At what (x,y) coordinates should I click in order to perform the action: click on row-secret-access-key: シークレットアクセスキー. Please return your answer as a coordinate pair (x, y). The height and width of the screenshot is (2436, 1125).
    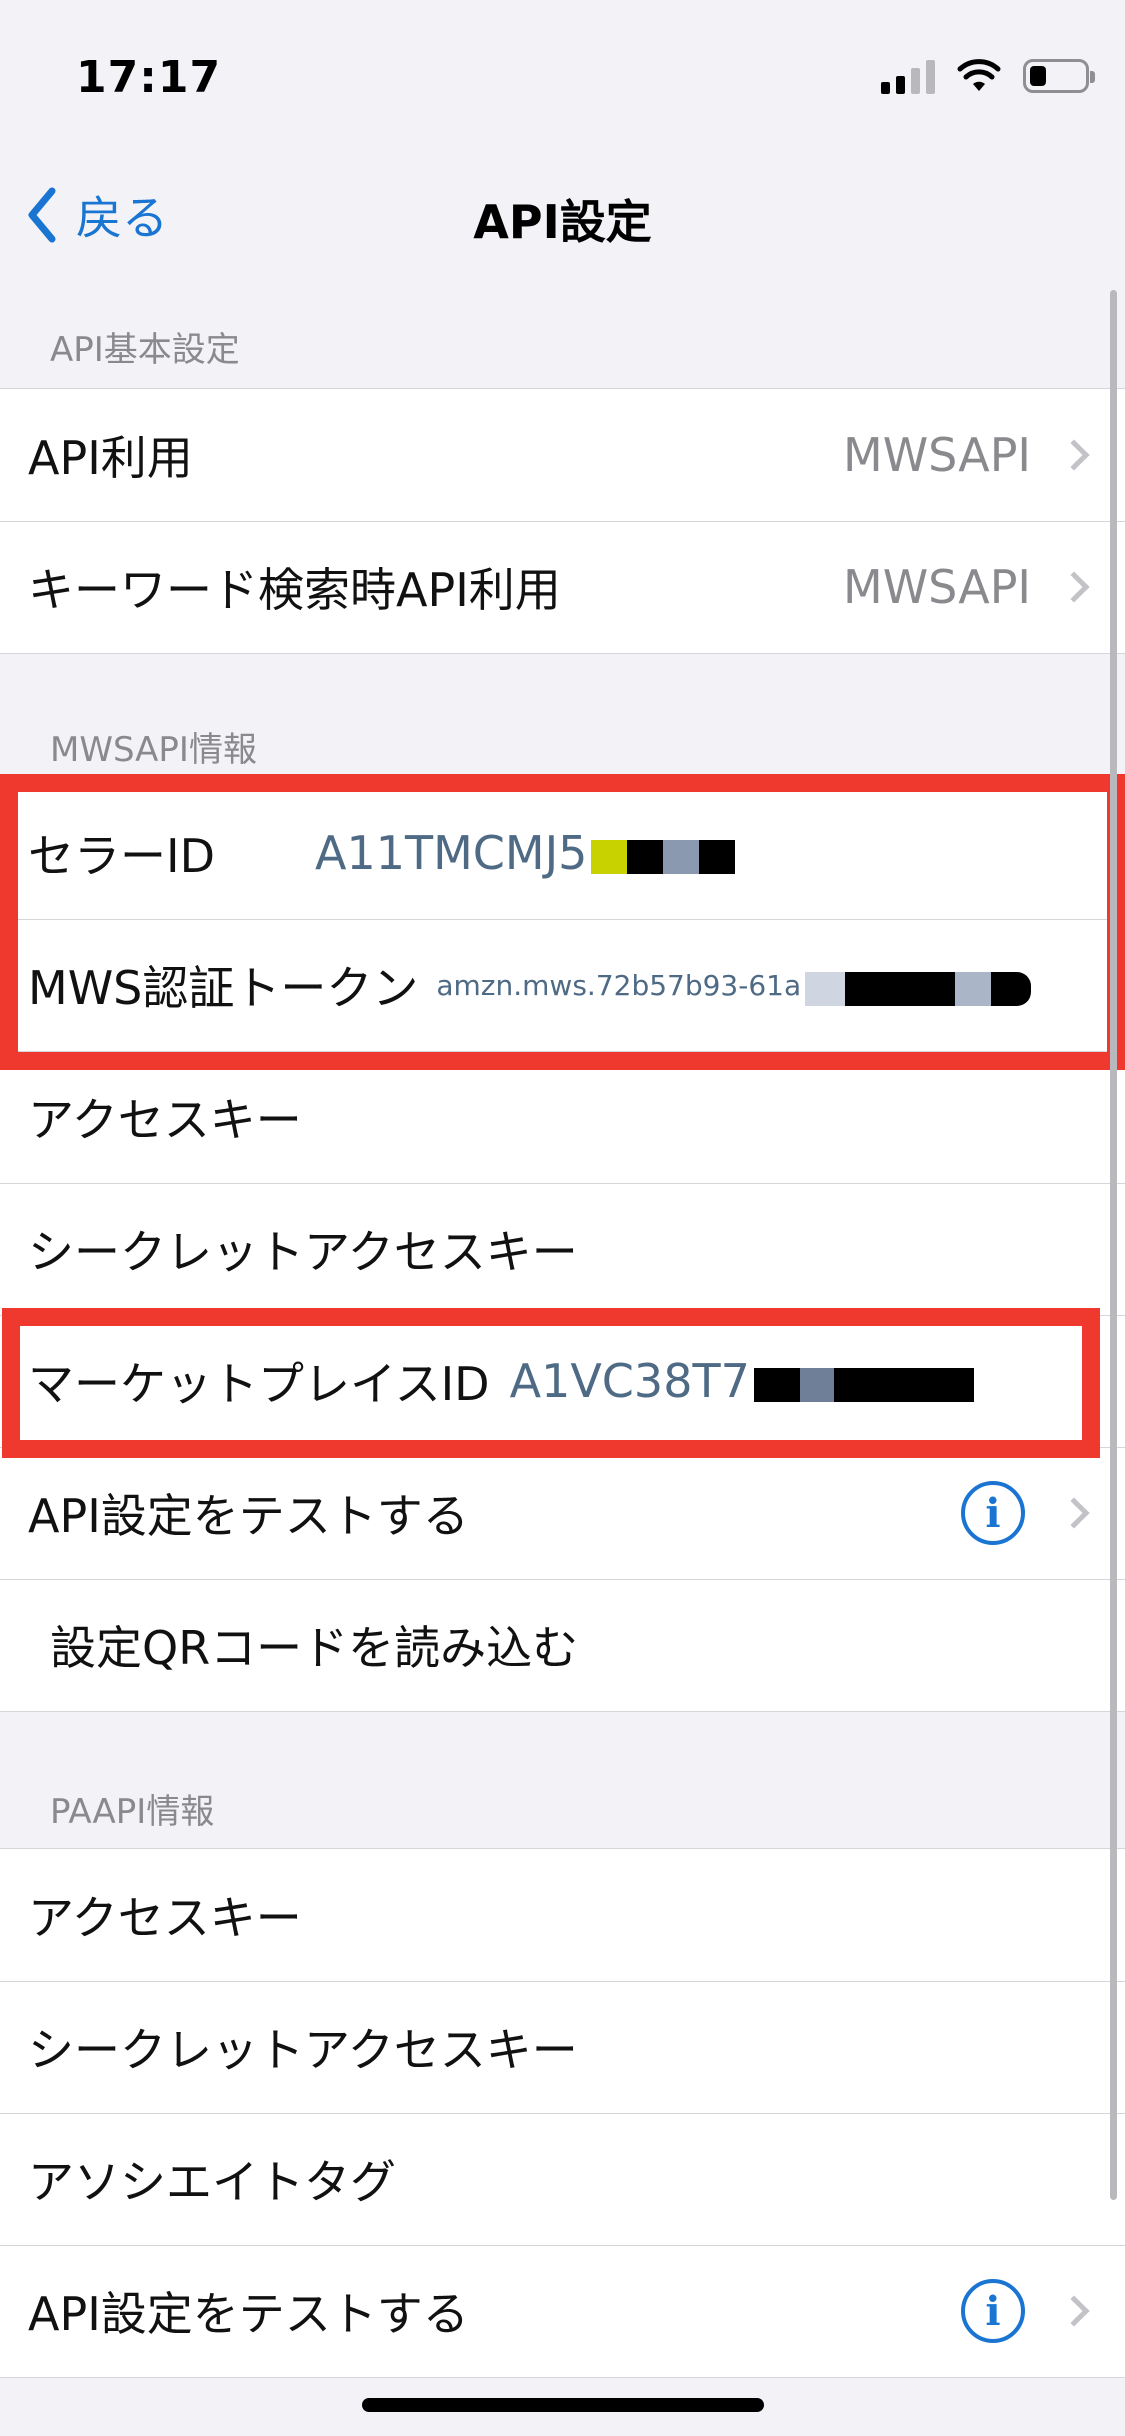
    Looking at the image, I should click on (562, 1249).